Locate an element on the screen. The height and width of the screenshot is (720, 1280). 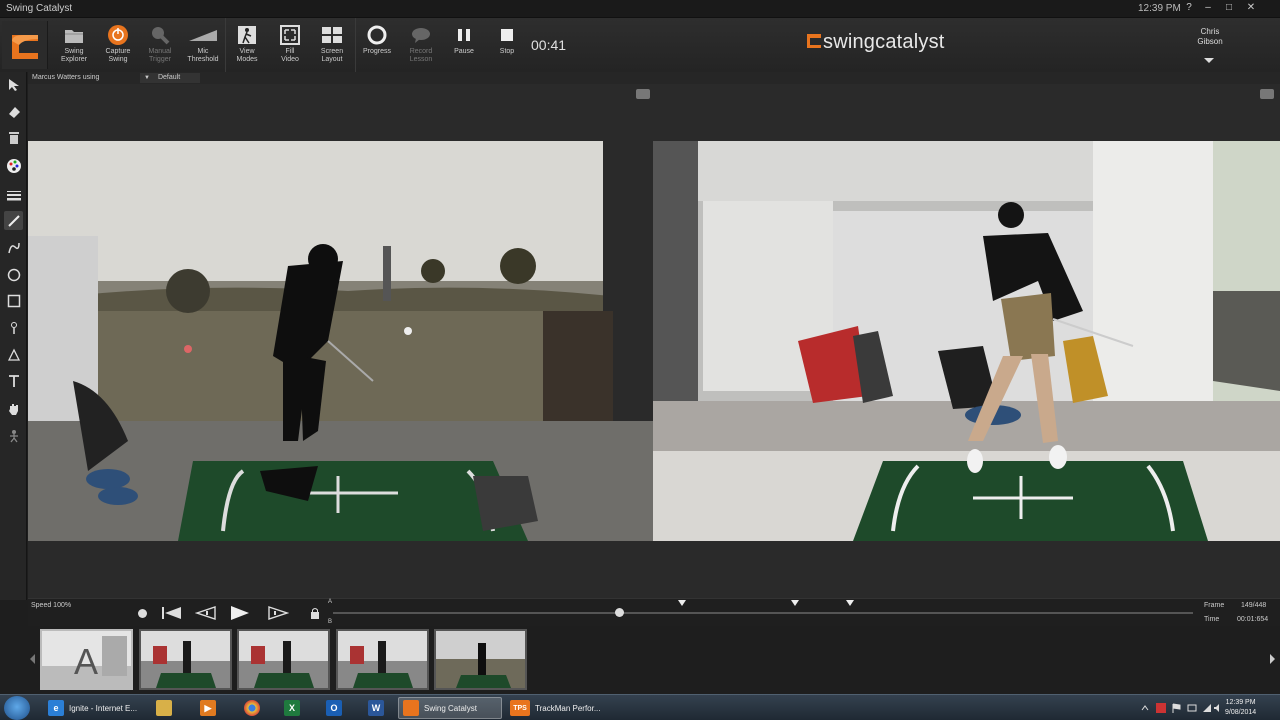
title-clock: 12:39 PM is located at coordinates (1159, 8).